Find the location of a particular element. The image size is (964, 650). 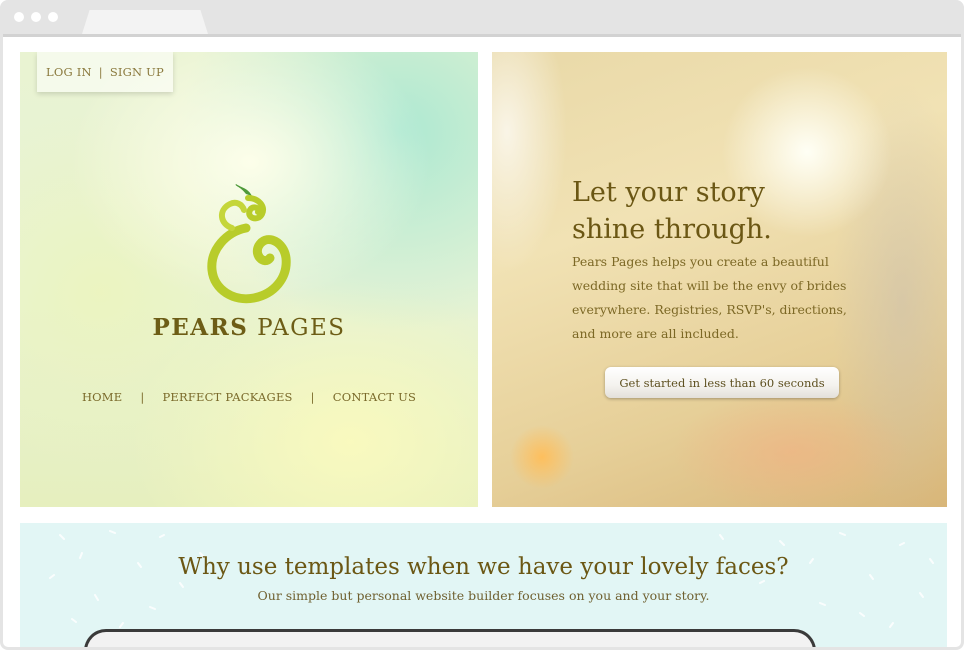

auth-links: LOG IN | SIGN UP is located at coordinates (105, 72).